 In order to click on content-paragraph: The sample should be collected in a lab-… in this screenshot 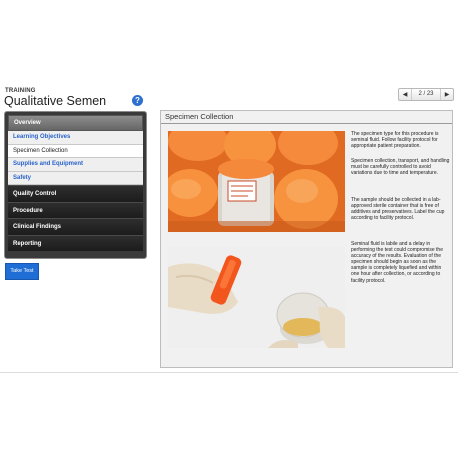, I will do `click(398, 209)`.